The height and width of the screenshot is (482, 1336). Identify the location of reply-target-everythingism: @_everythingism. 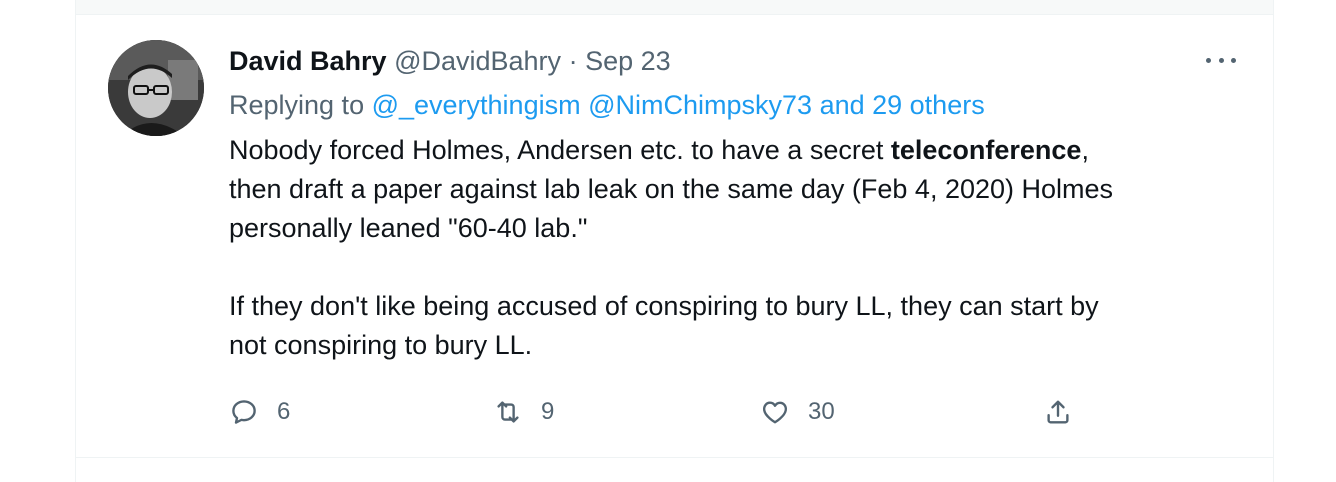
(476, 105).